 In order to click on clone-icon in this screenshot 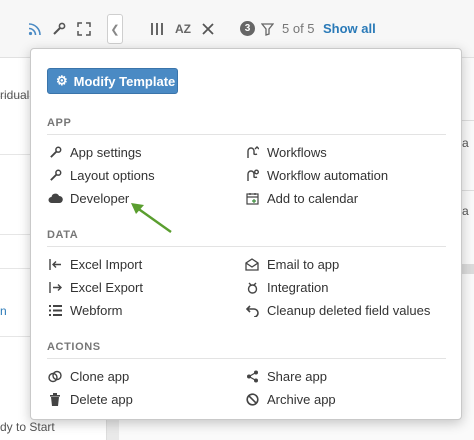, I will do `click(55, 376)`.